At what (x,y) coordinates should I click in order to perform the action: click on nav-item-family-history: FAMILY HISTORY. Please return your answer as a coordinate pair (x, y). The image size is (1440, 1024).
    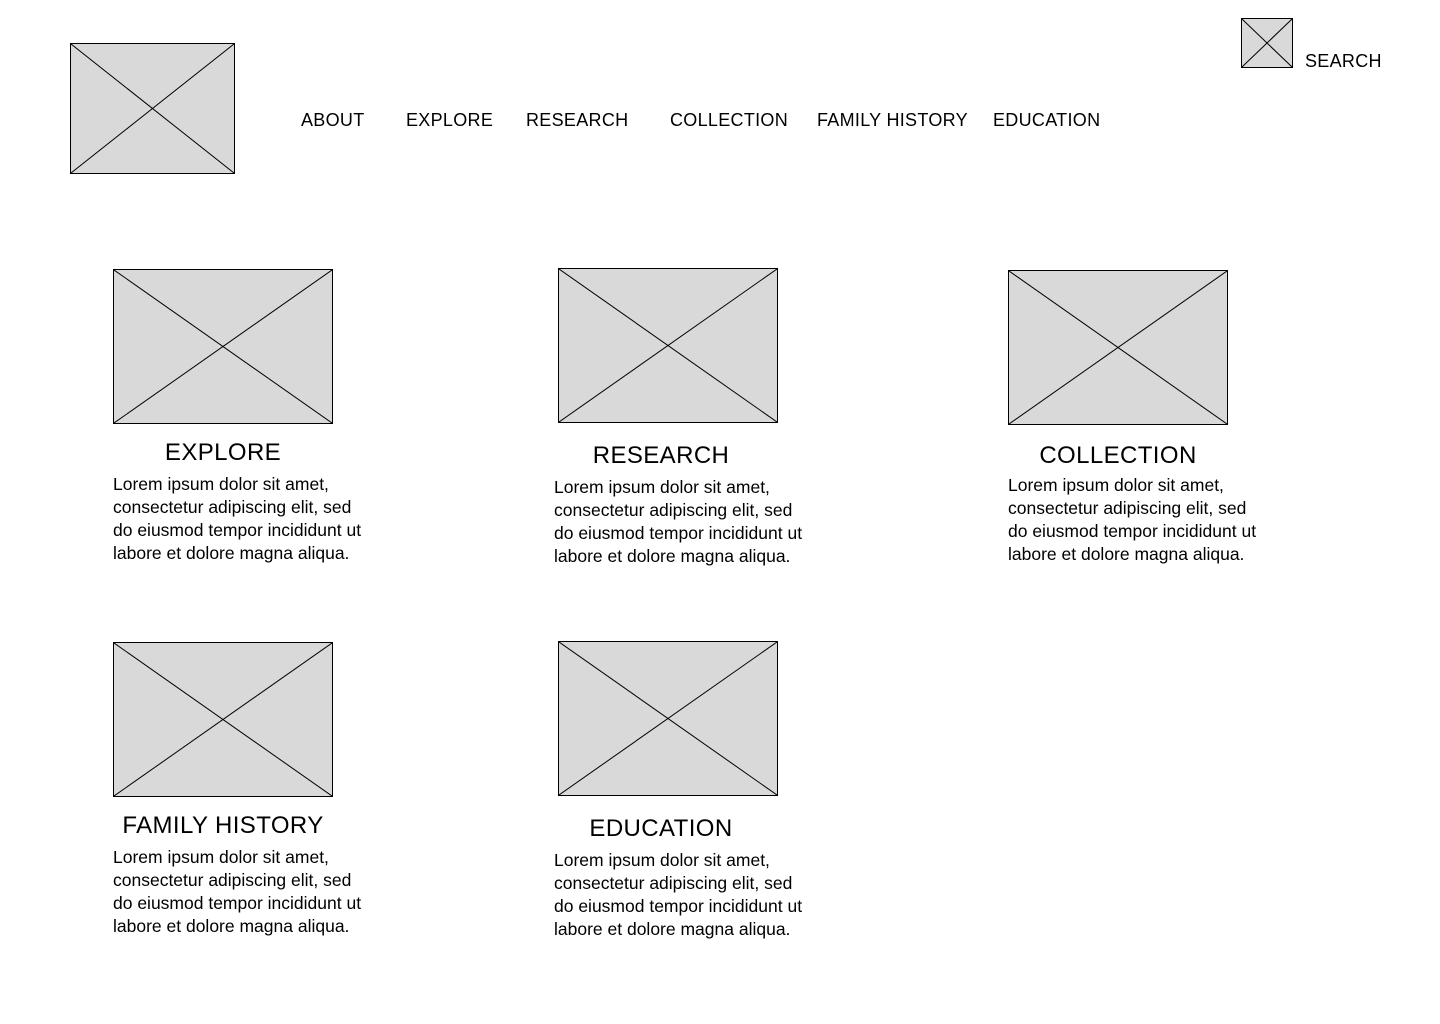
    Looking at the image, I should click on (892, 120).